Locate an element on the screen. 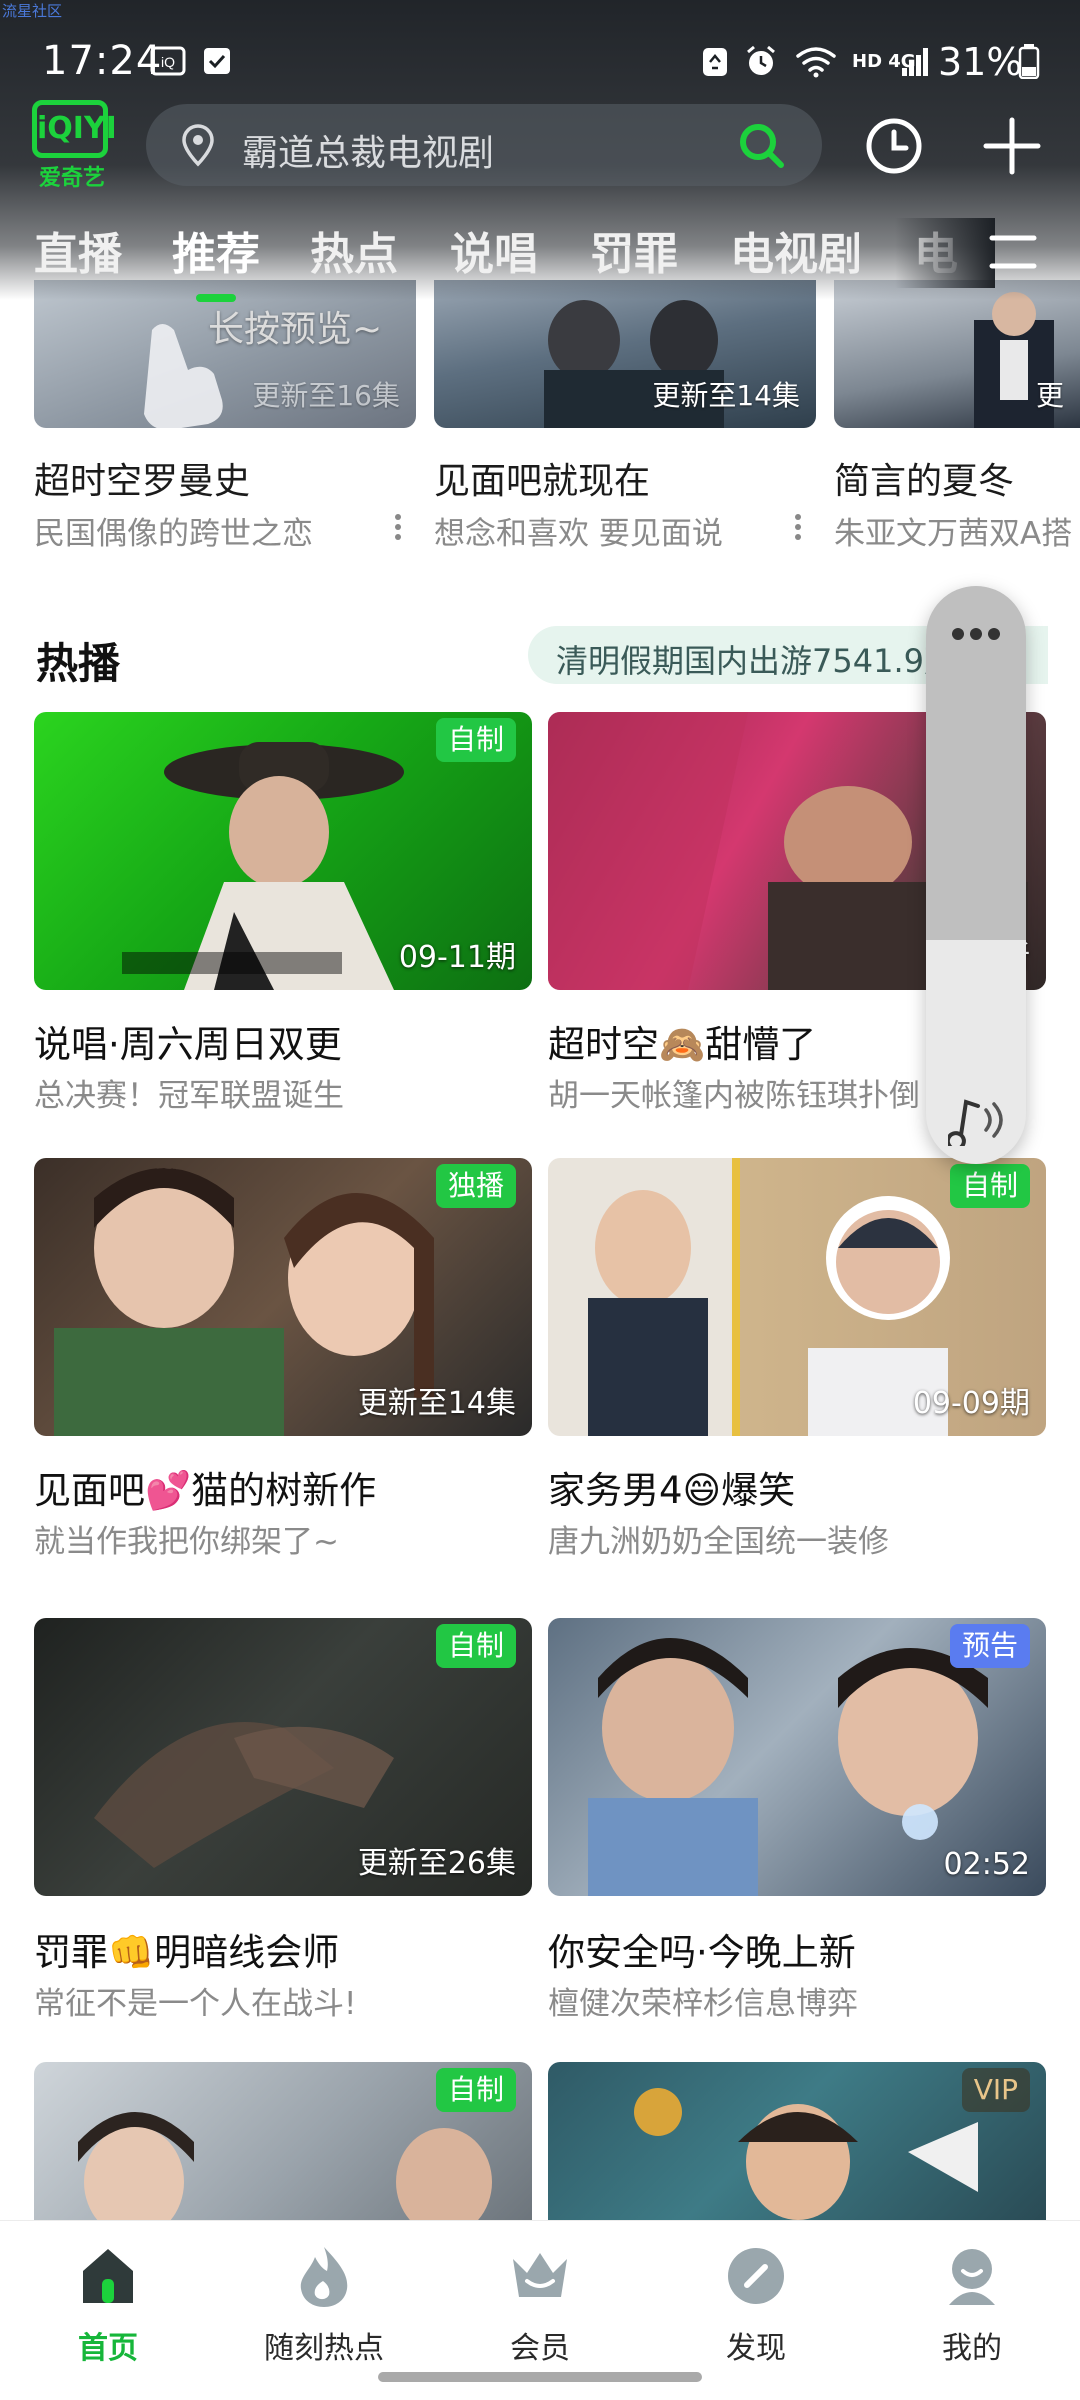 The image size is (1080, 2400). iqiyi-notification-icon: iQ is located at coordinates (168, 61).